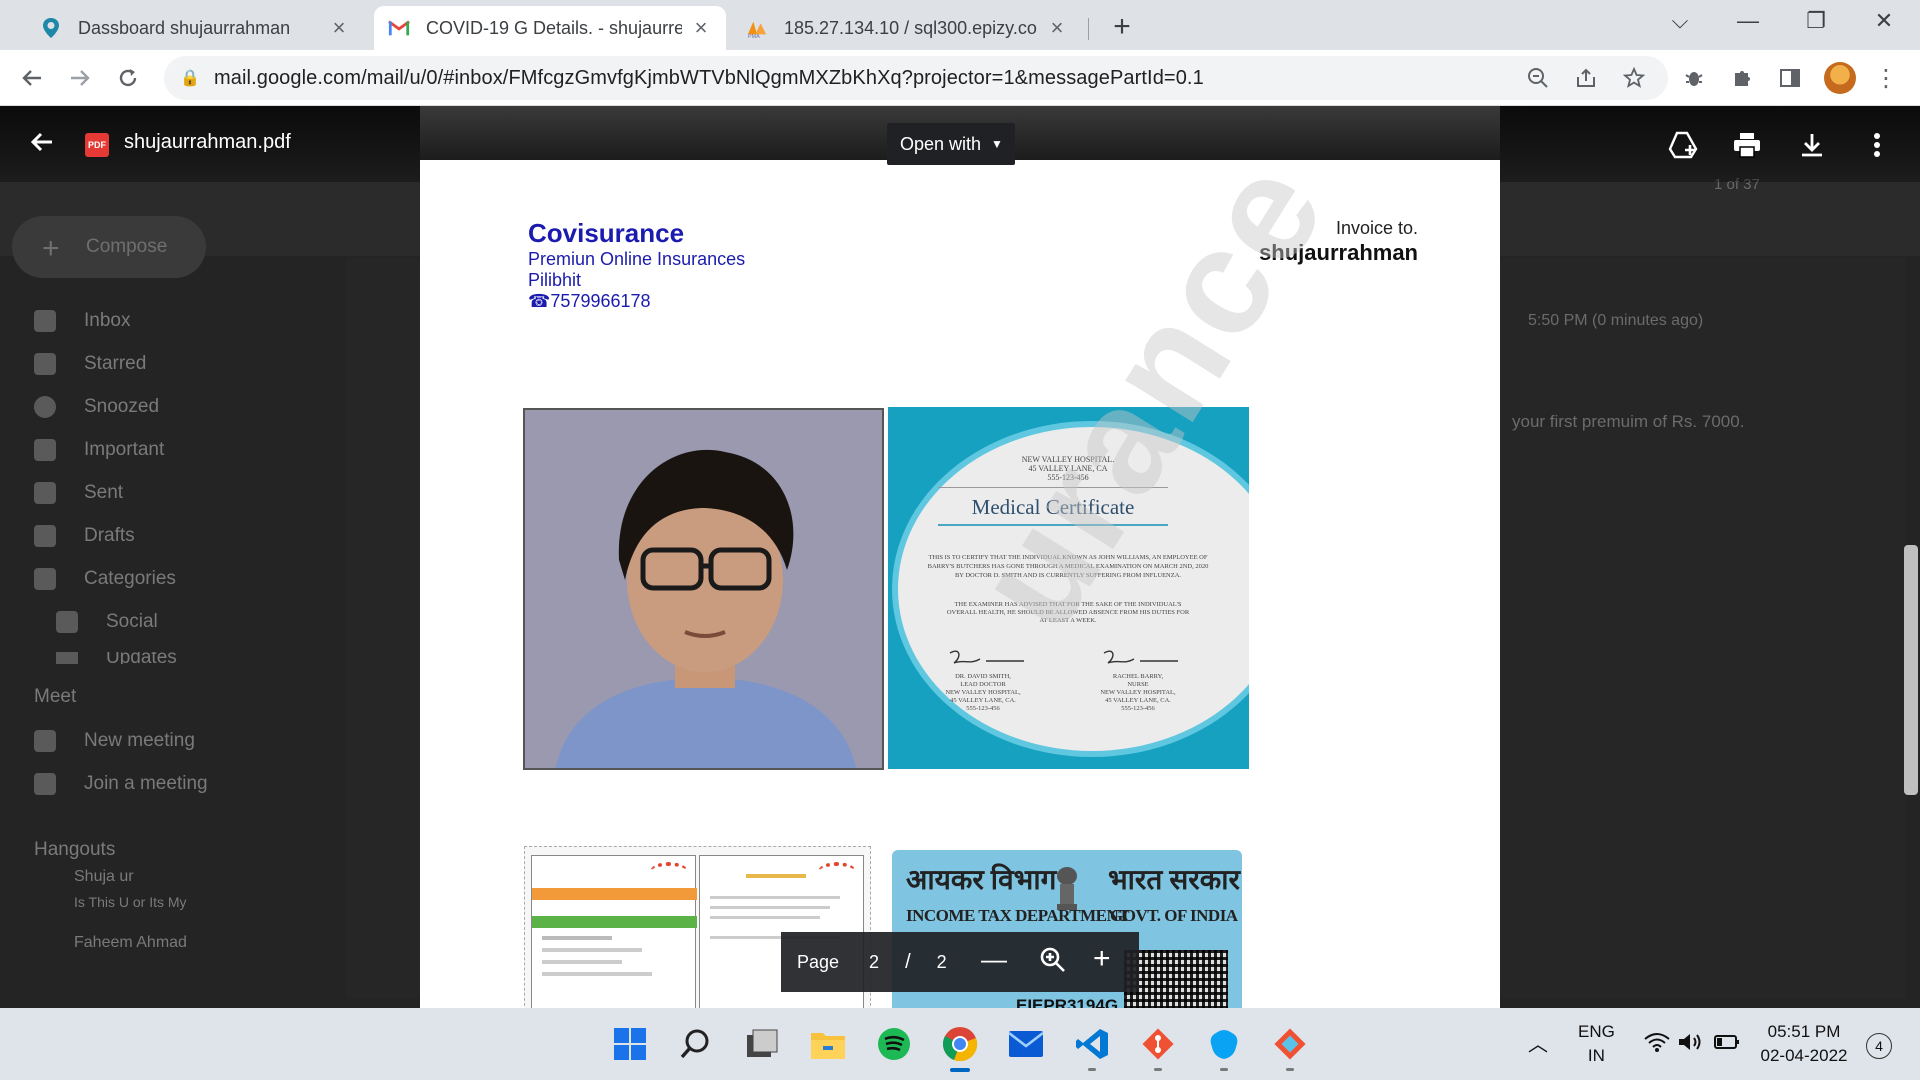 The width and height of the screenshot is (1920, 1080). I want to click on side-panel-icon, so click(1790, 78).